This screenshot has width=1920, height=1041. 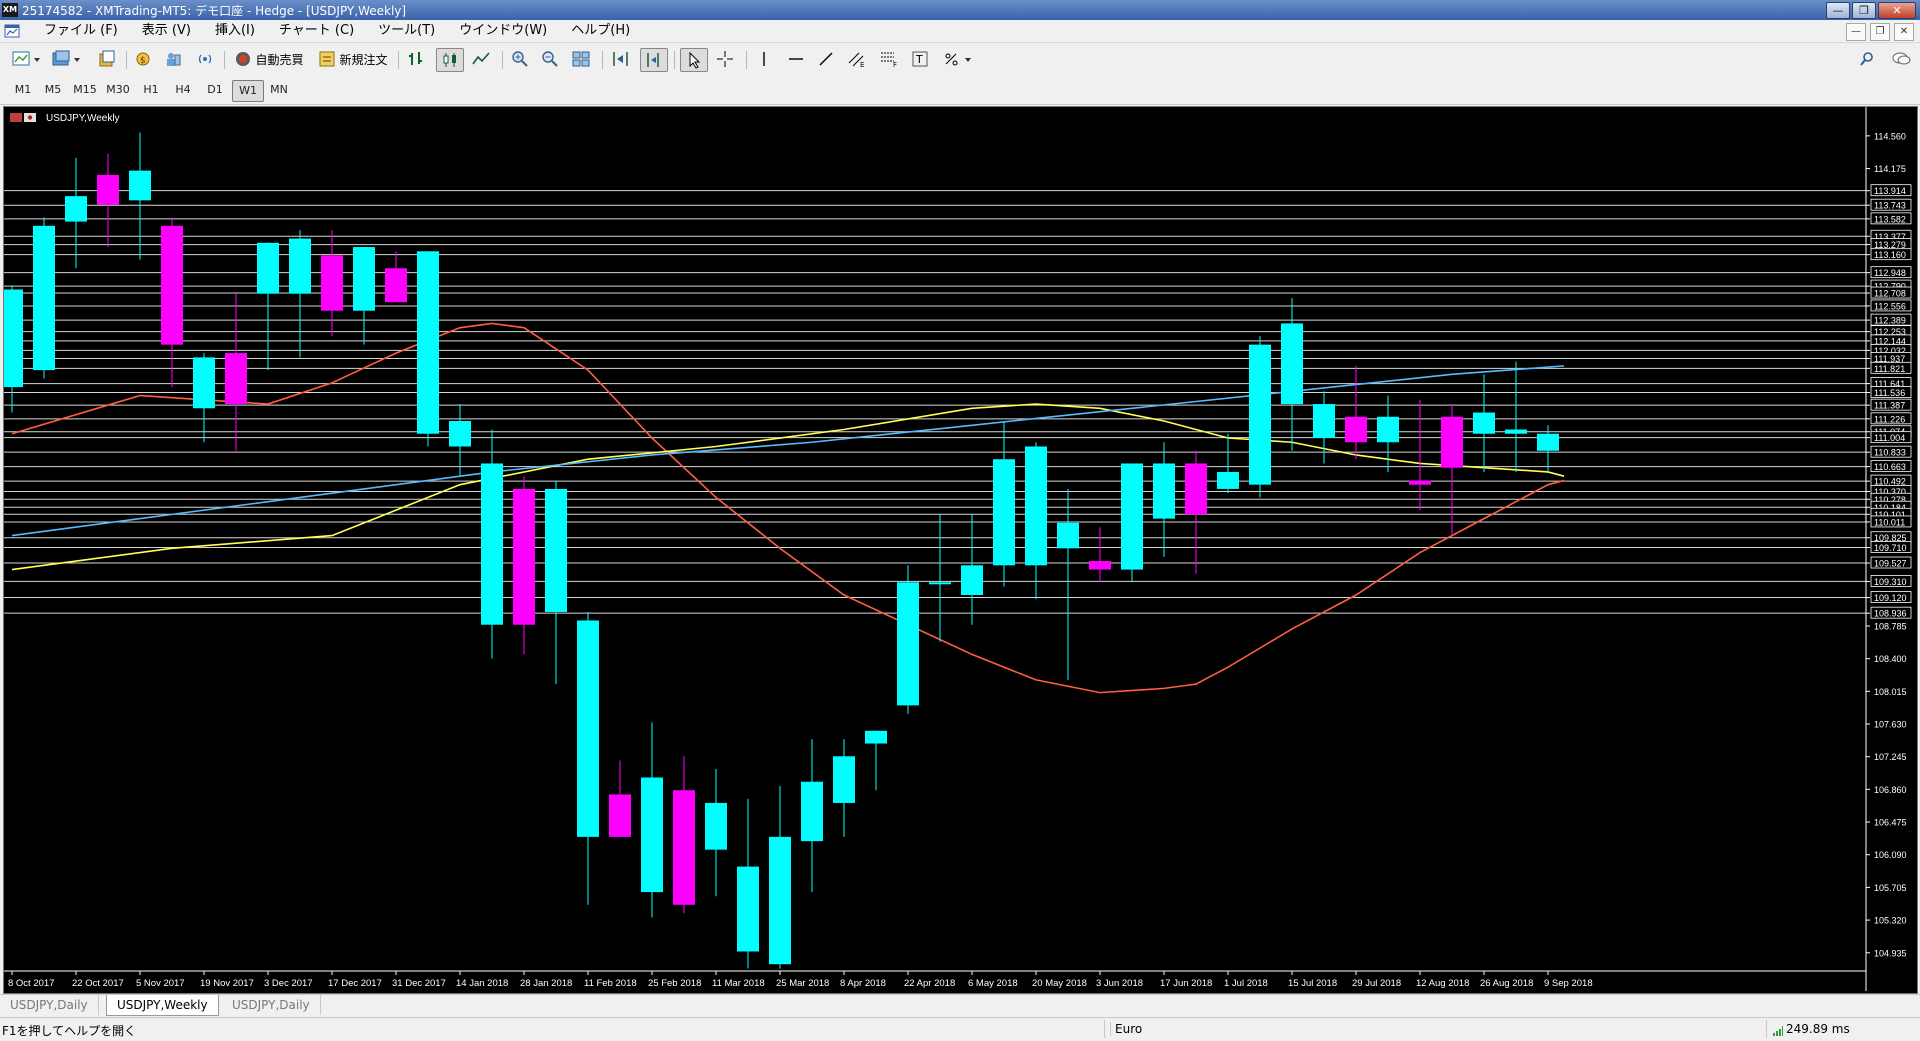 I want to click on price-tick-label-2: 113.914, so click(x=1890, y=191).